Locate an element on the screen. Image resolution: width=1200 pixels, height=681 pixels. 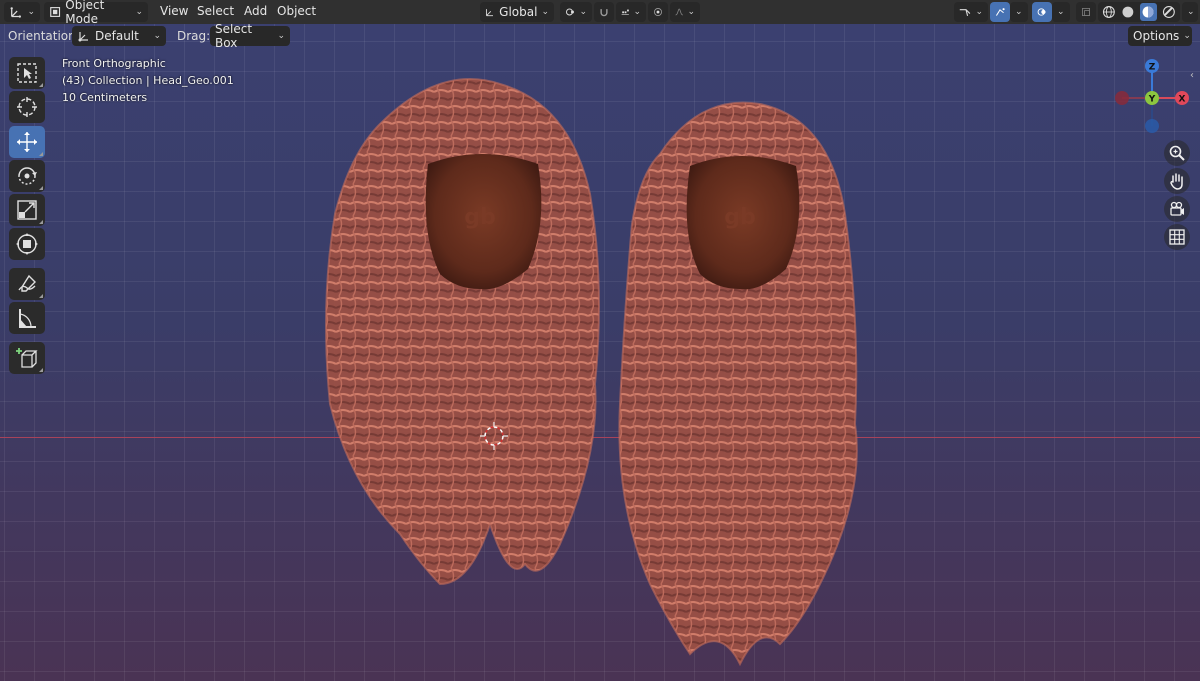
overlays-toggle is located at coordinates (1042, 12).